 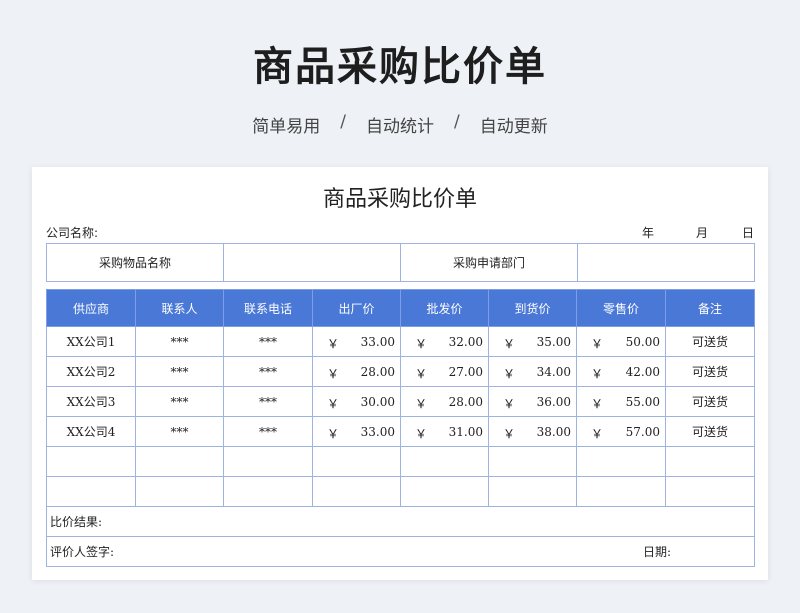 What do you see at coordinates (532, 431) in the screenshot?
I see `delivered-price-cell: ￥ 38.00` at bounding box center [532, 431].